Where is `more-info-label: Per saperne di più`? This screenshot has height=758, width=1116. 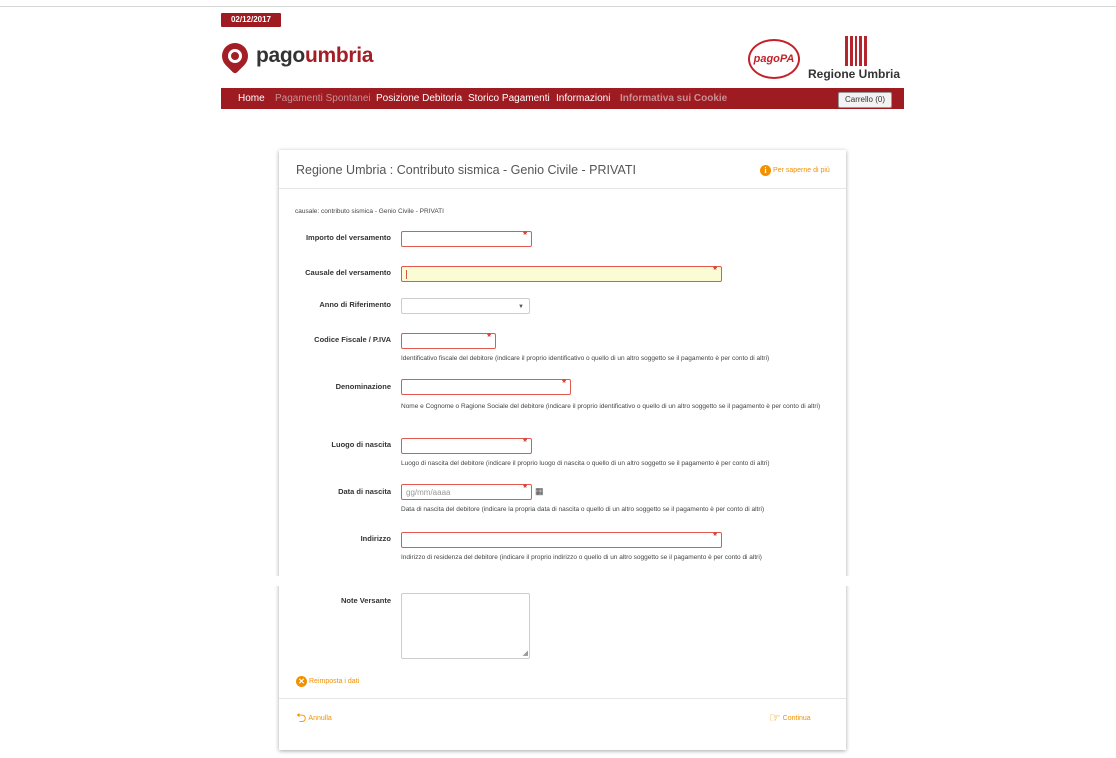
more-info-label: Per saperne di più is located at coordinates (801, 170).